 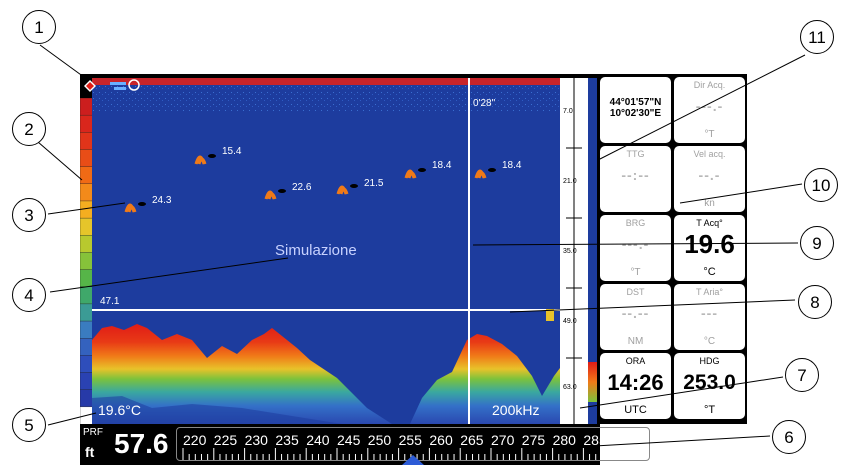 I want to click on callout-3: 3, so click(x=29, y=215).